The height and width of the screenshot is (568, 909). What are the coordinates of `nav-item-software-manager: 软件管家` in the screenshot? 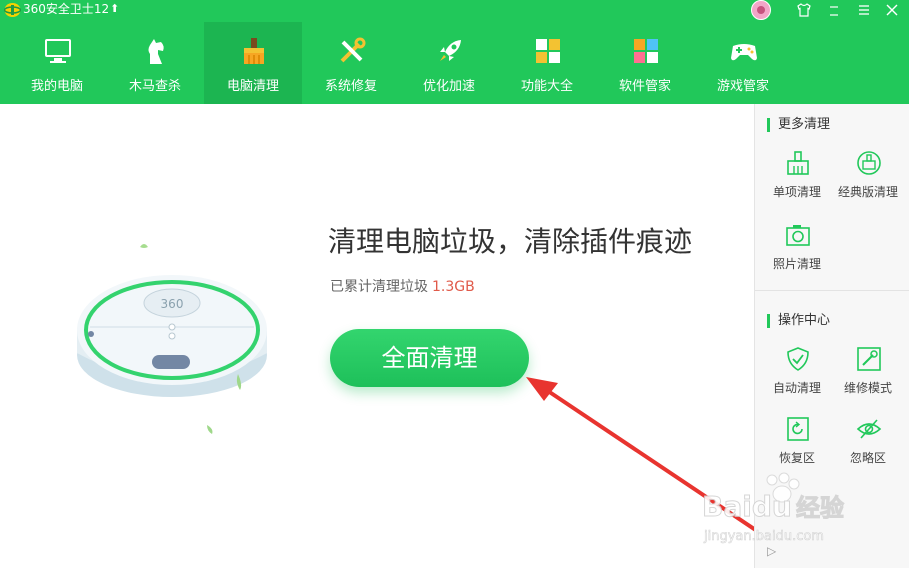 It's located at (645, 63).